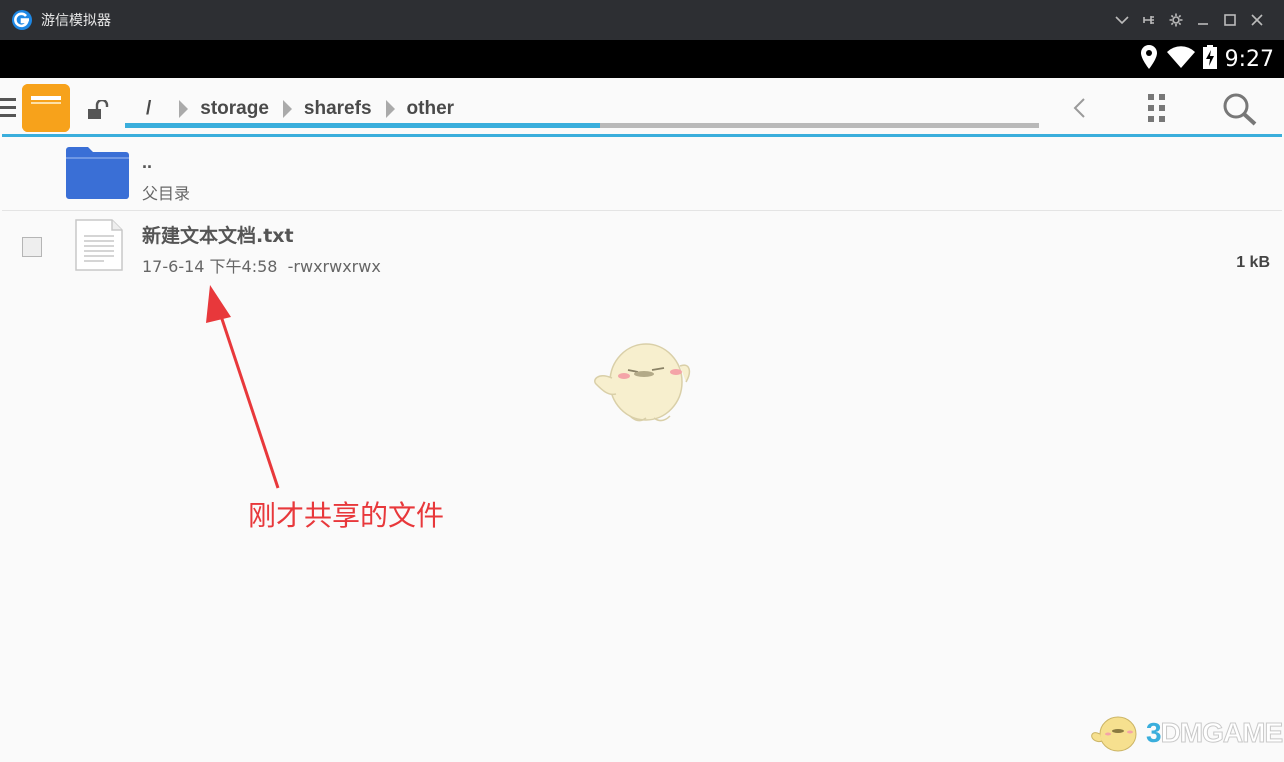  Describe the element at coordinates (22, 20) in the screenshot. I see `emulator-logo-icon` at that location.